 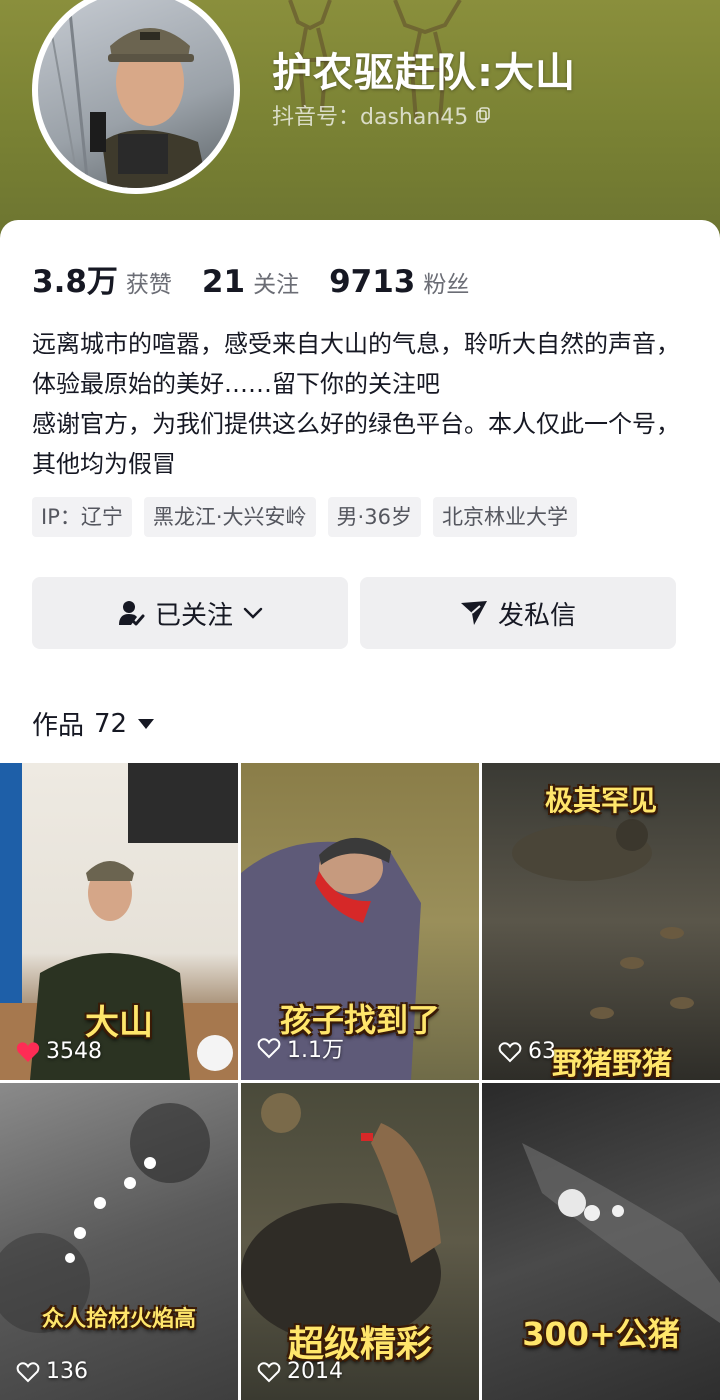 I want to click on video-likes: 1.1万, so click(x=300, y=1048).